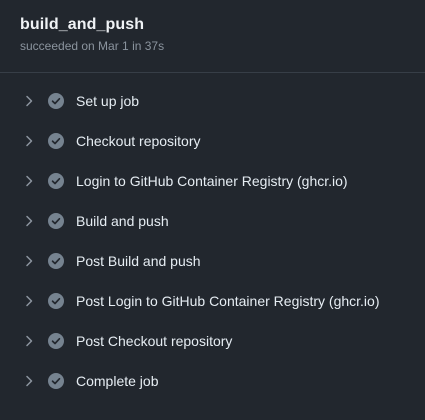 The height and width of the screenshot is (420, 425). Describe the element at coordinates (212, 101) in the screenshot. I see `step-row: Set up job` at that location.